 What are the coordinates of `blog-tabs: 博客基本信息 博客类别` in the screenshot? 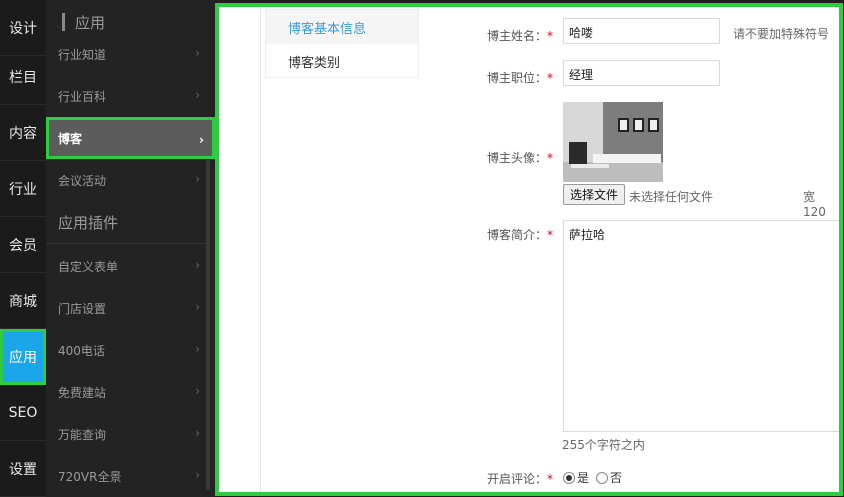 It's located at (342, 43).